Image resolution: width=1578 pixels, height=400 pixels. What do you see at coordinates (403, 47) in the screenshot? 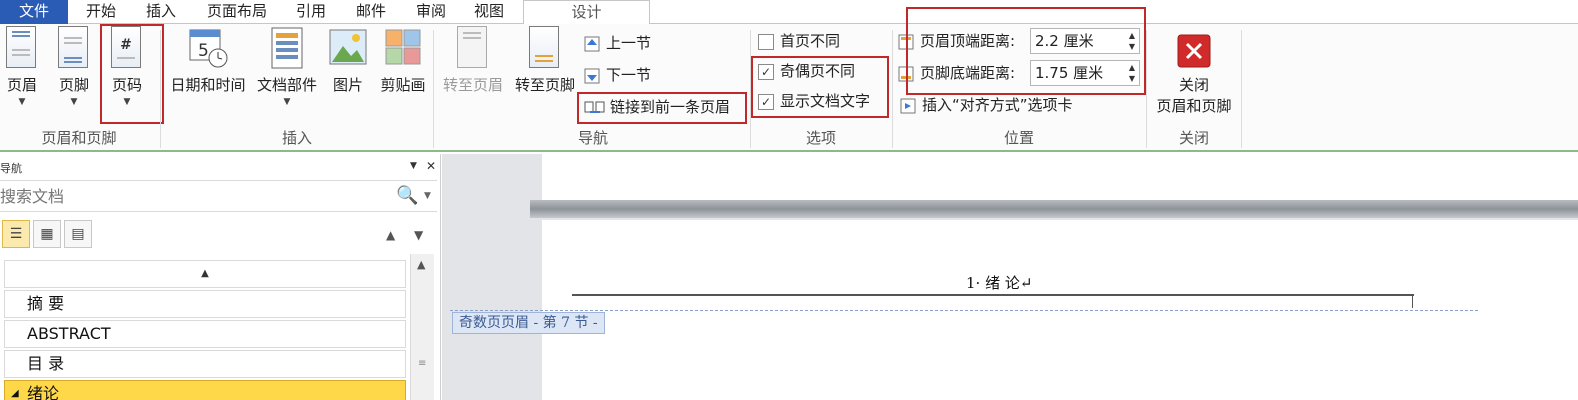
I see `clipart-icon` at bounding box center [403, 47].